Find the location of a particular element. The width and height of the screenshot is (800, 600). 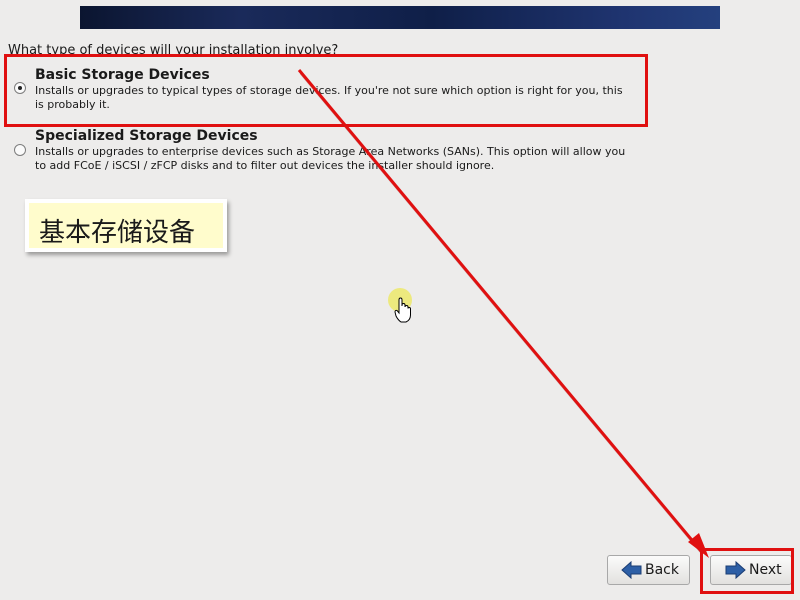

arrow-left-icon is located at coordinates (631, 570).